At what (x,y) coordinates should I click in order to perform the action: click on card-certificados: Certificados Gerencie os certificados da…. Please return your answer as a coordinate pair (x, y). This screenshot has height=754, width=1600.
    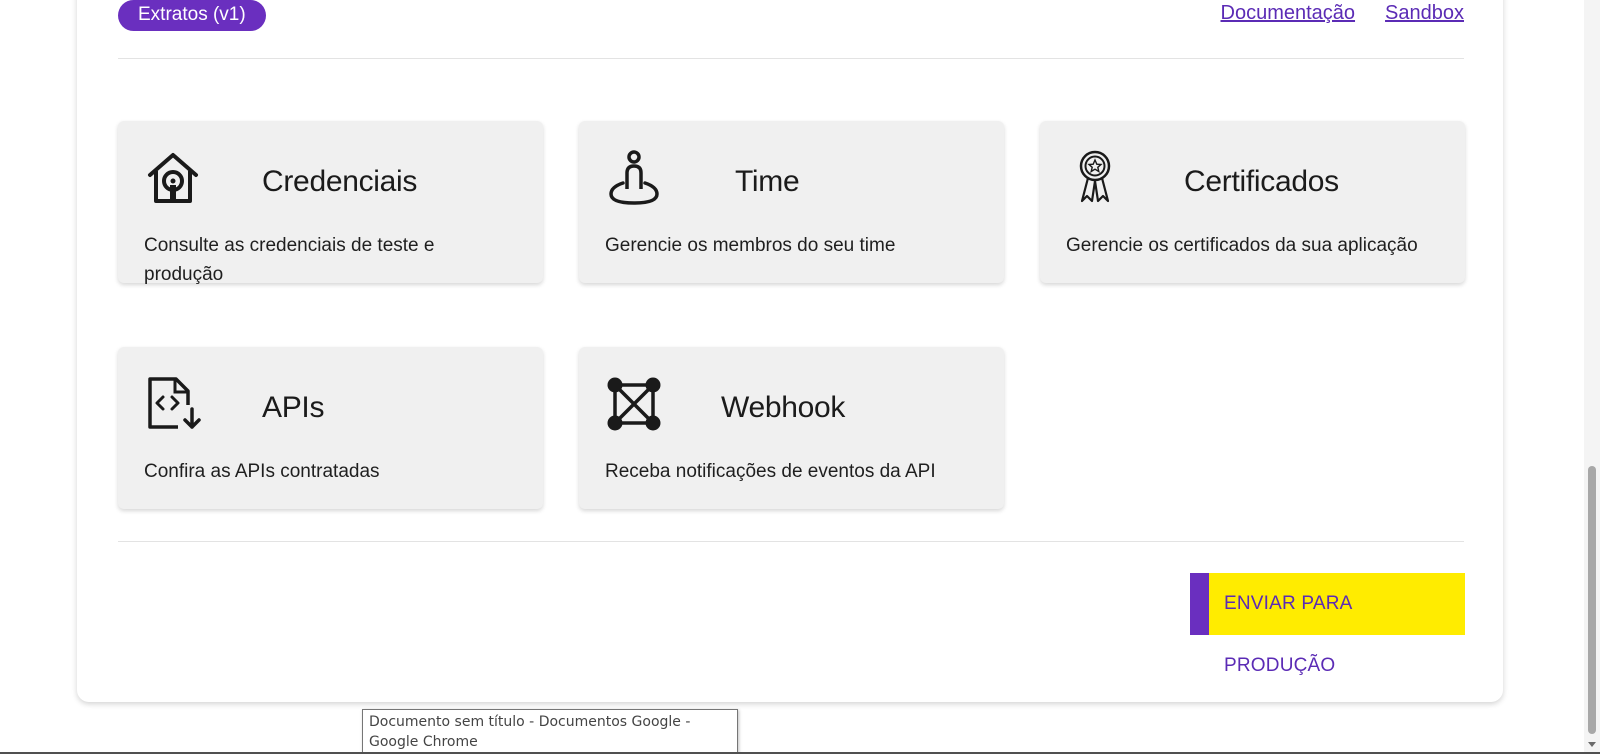
    Looking at the image, I should click on (1252, 202).